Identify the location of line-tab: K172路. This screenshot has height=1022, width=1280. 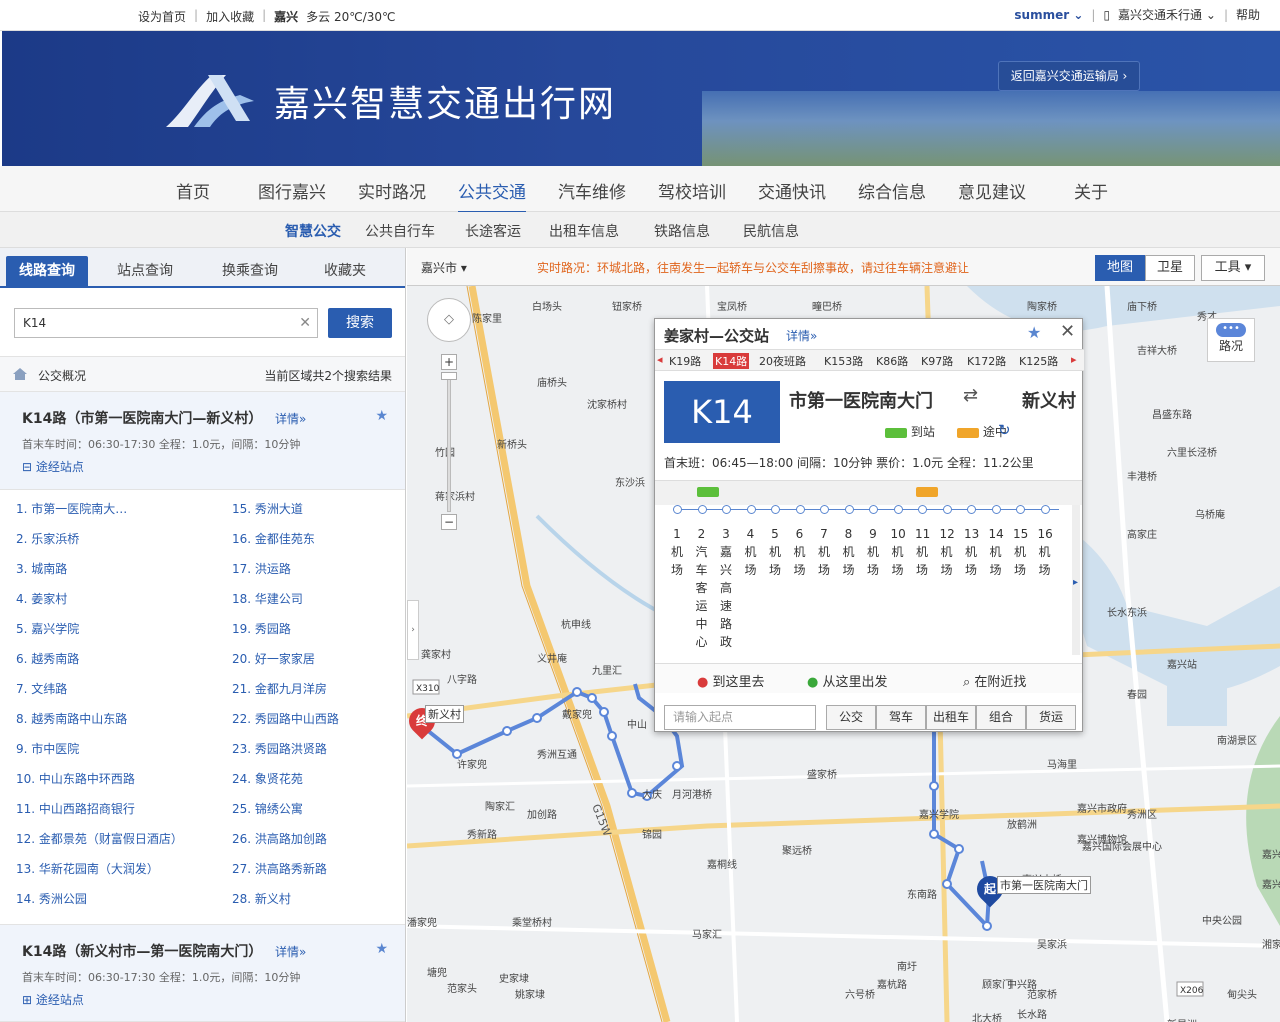
(986, 361).